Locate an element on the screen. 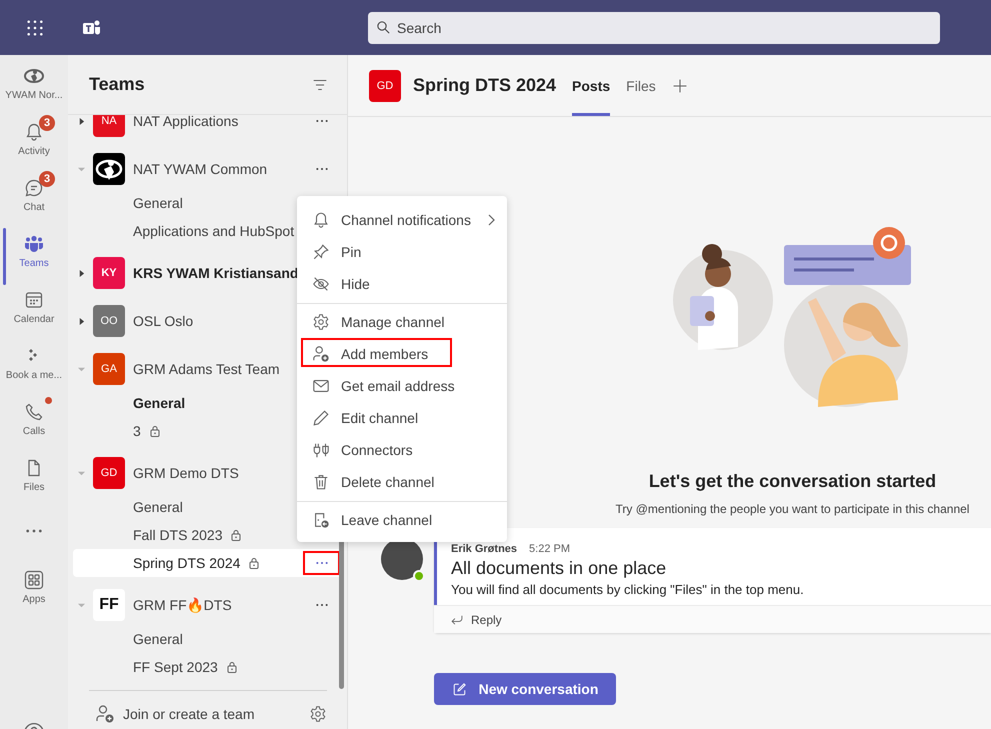 This screenshot has width=991, height=729. message-subject: All documents in one place is located at coordinates (559, 568).